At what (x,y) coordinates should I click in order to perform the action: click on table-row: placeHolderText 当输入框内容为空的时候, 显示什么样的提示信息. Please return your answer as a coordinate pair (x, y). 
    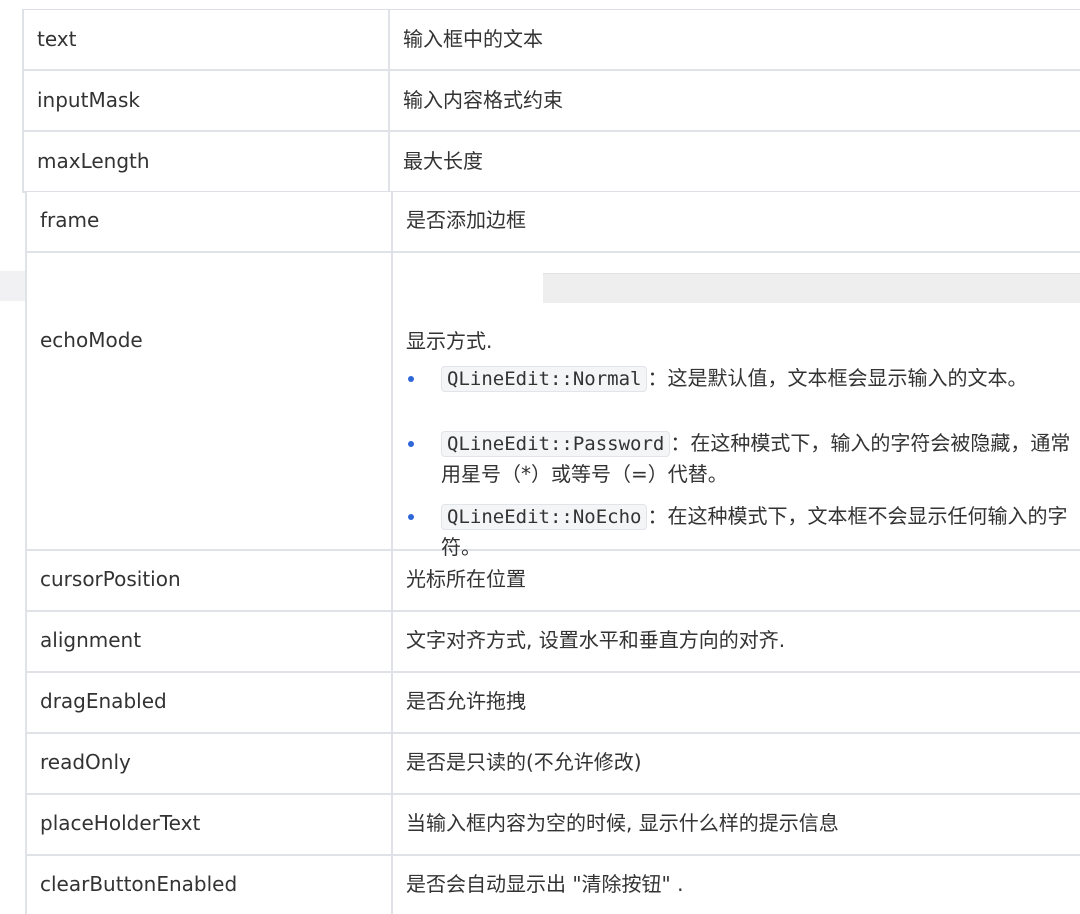
    Looking at the image, I should click on (552, 825).